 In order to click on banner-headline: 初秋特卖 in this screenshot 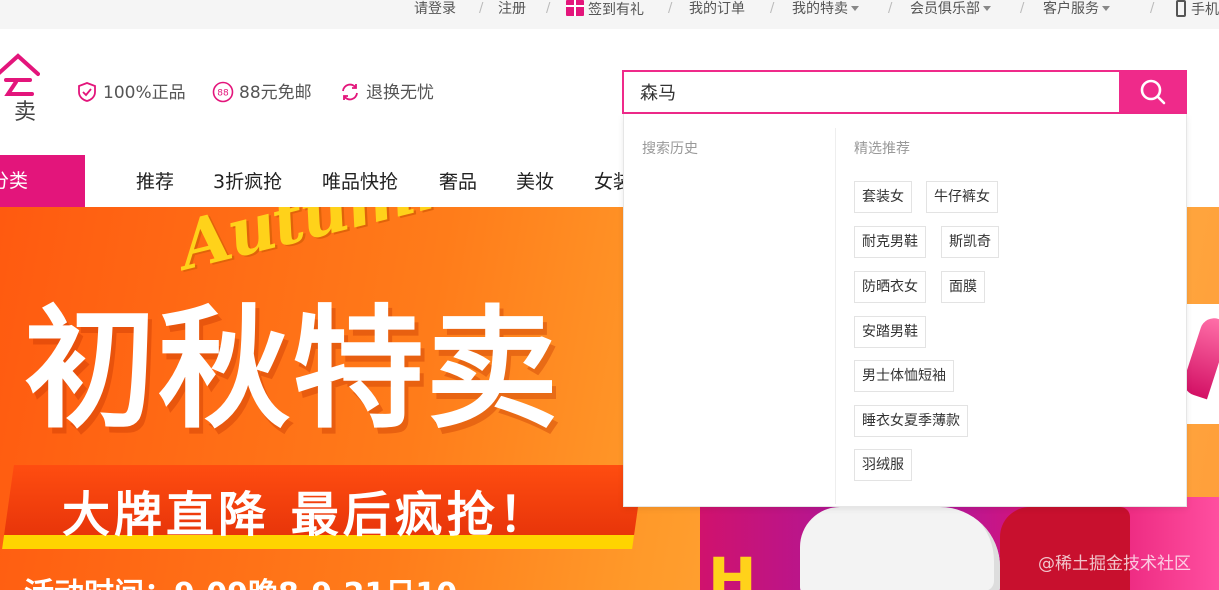, I will do `click(292, 370)`.